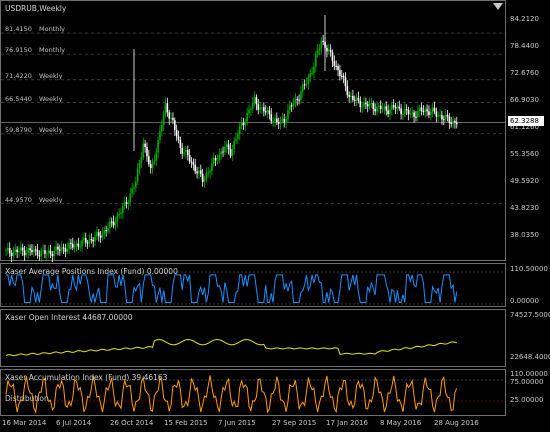  Describe the element at coordinates (253, 338) in the screenshot. I see `oi-indicator-pane: Xaser Open Interest 44687.00000` at that location.